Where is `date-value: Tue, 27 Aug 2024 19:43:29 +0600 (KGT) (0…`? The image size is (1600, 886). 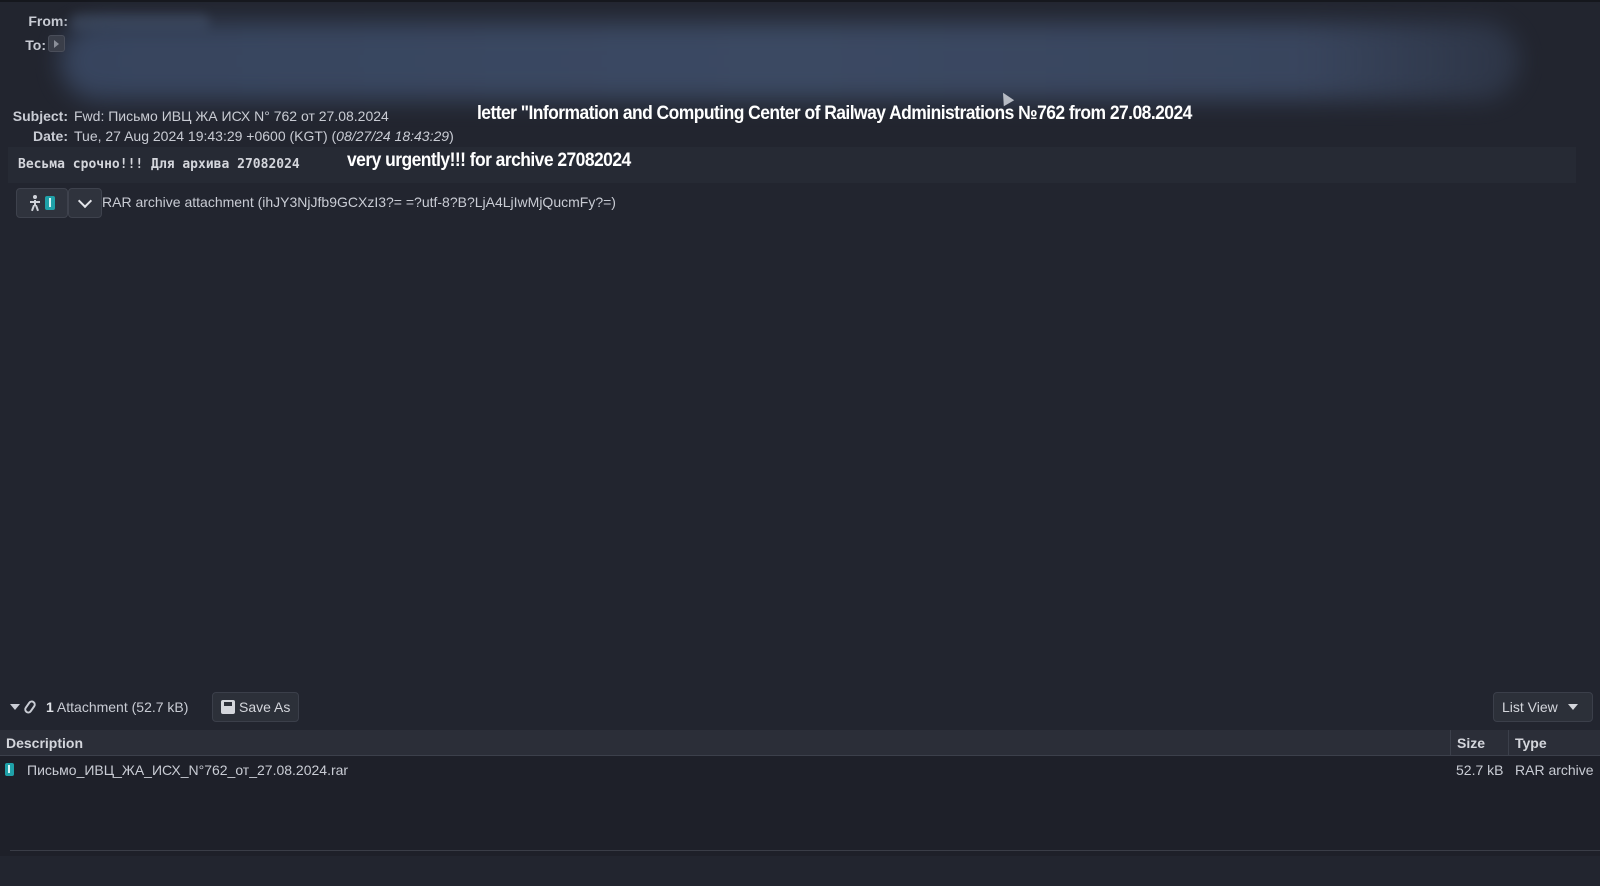
date-value: Tue, 27 Aug 2024 19:43:29 +0600 (KGT) (0… is located at coordinates (264, 136).